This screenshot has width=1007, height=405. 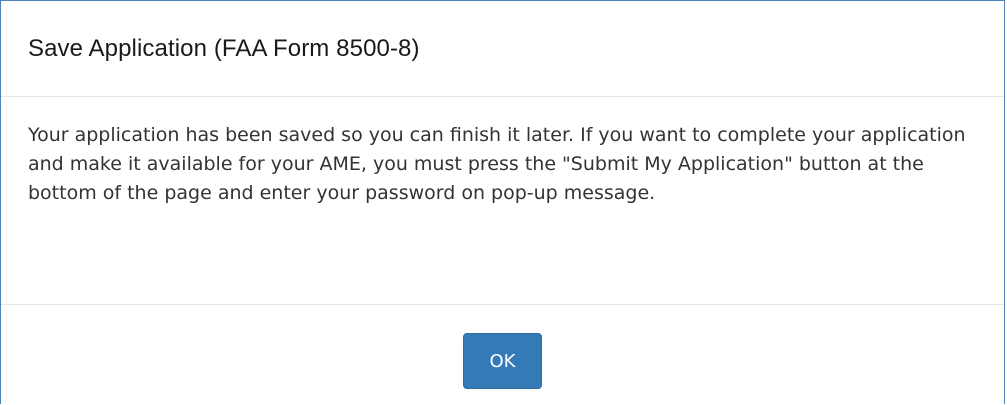 I want to click on ok-button: OK, so click(x=502, y=361).